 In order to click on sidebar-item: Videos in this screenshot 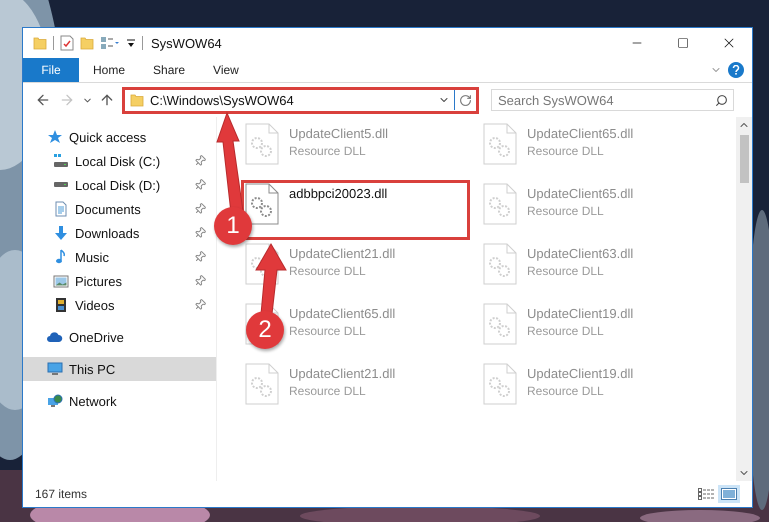, I will do `click(119, 305)`.